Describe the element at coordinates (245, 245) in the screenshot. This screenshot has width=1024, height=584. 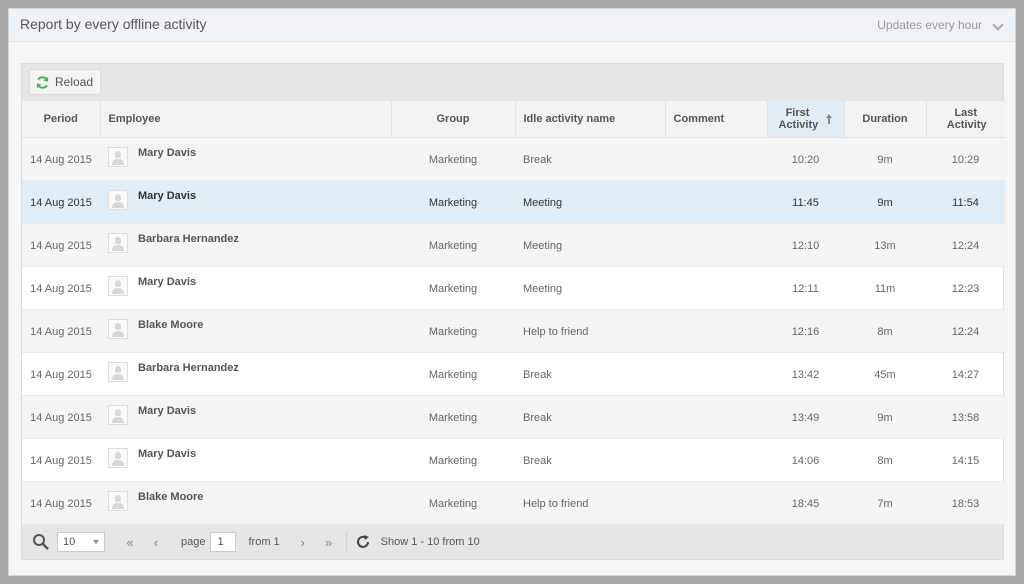
I see `cell-employee: Barbara Hernandez` at that location.